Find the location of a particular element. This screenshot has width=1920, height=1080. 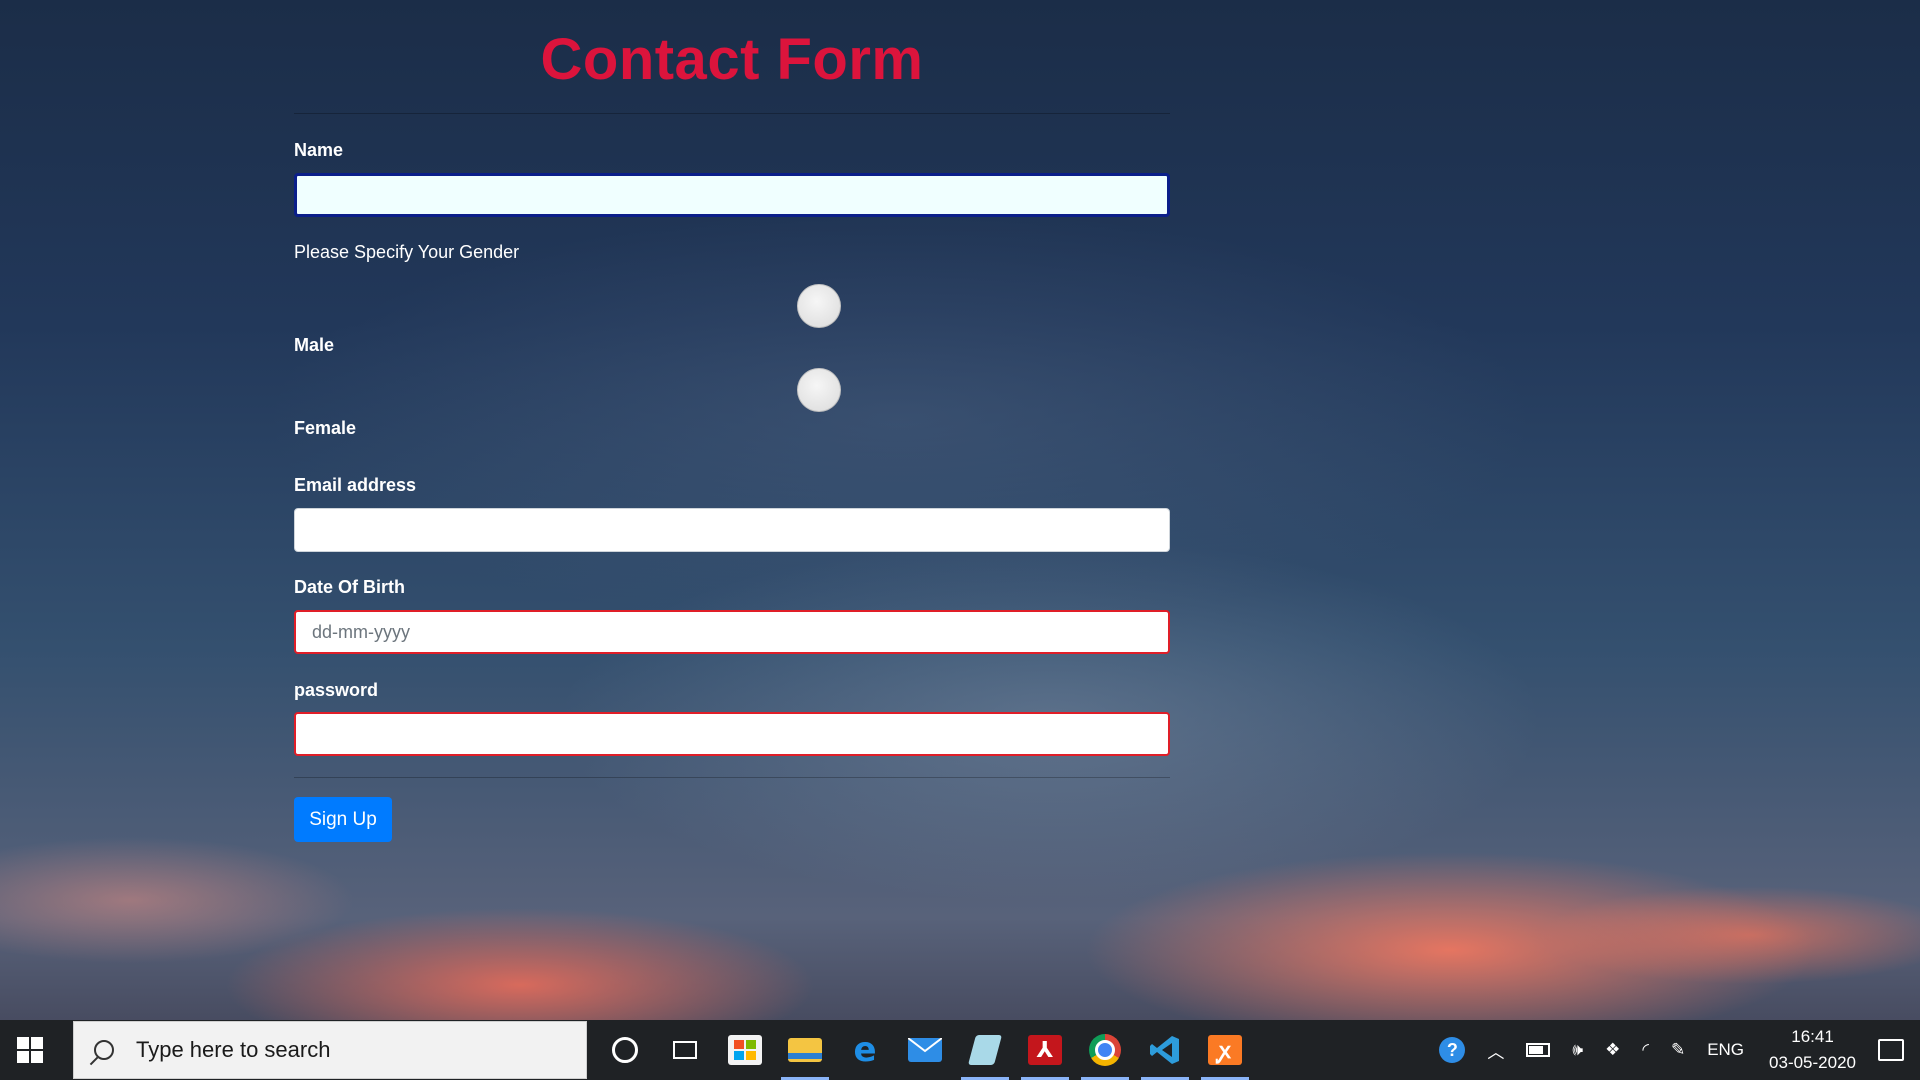

name-label: Name is located at coordinates (319, 150).